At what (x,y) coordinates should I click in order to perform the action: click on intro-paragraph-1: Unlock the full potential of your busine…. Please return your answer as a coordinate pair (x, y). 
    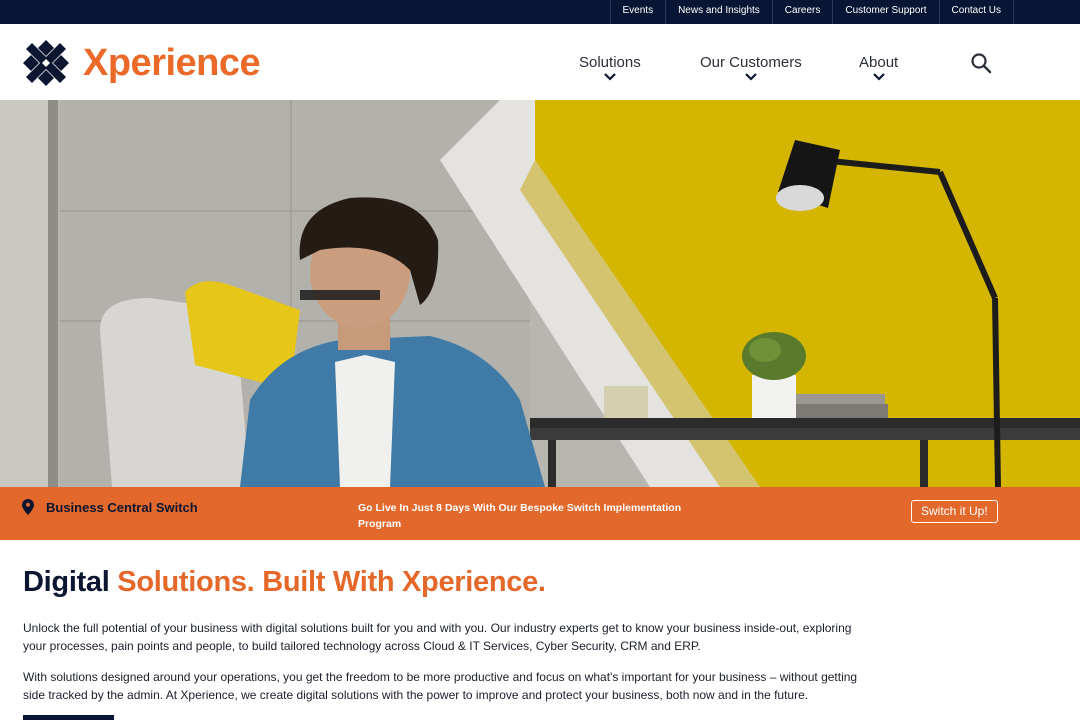
    Looking at the image, I should click on (437, 637).